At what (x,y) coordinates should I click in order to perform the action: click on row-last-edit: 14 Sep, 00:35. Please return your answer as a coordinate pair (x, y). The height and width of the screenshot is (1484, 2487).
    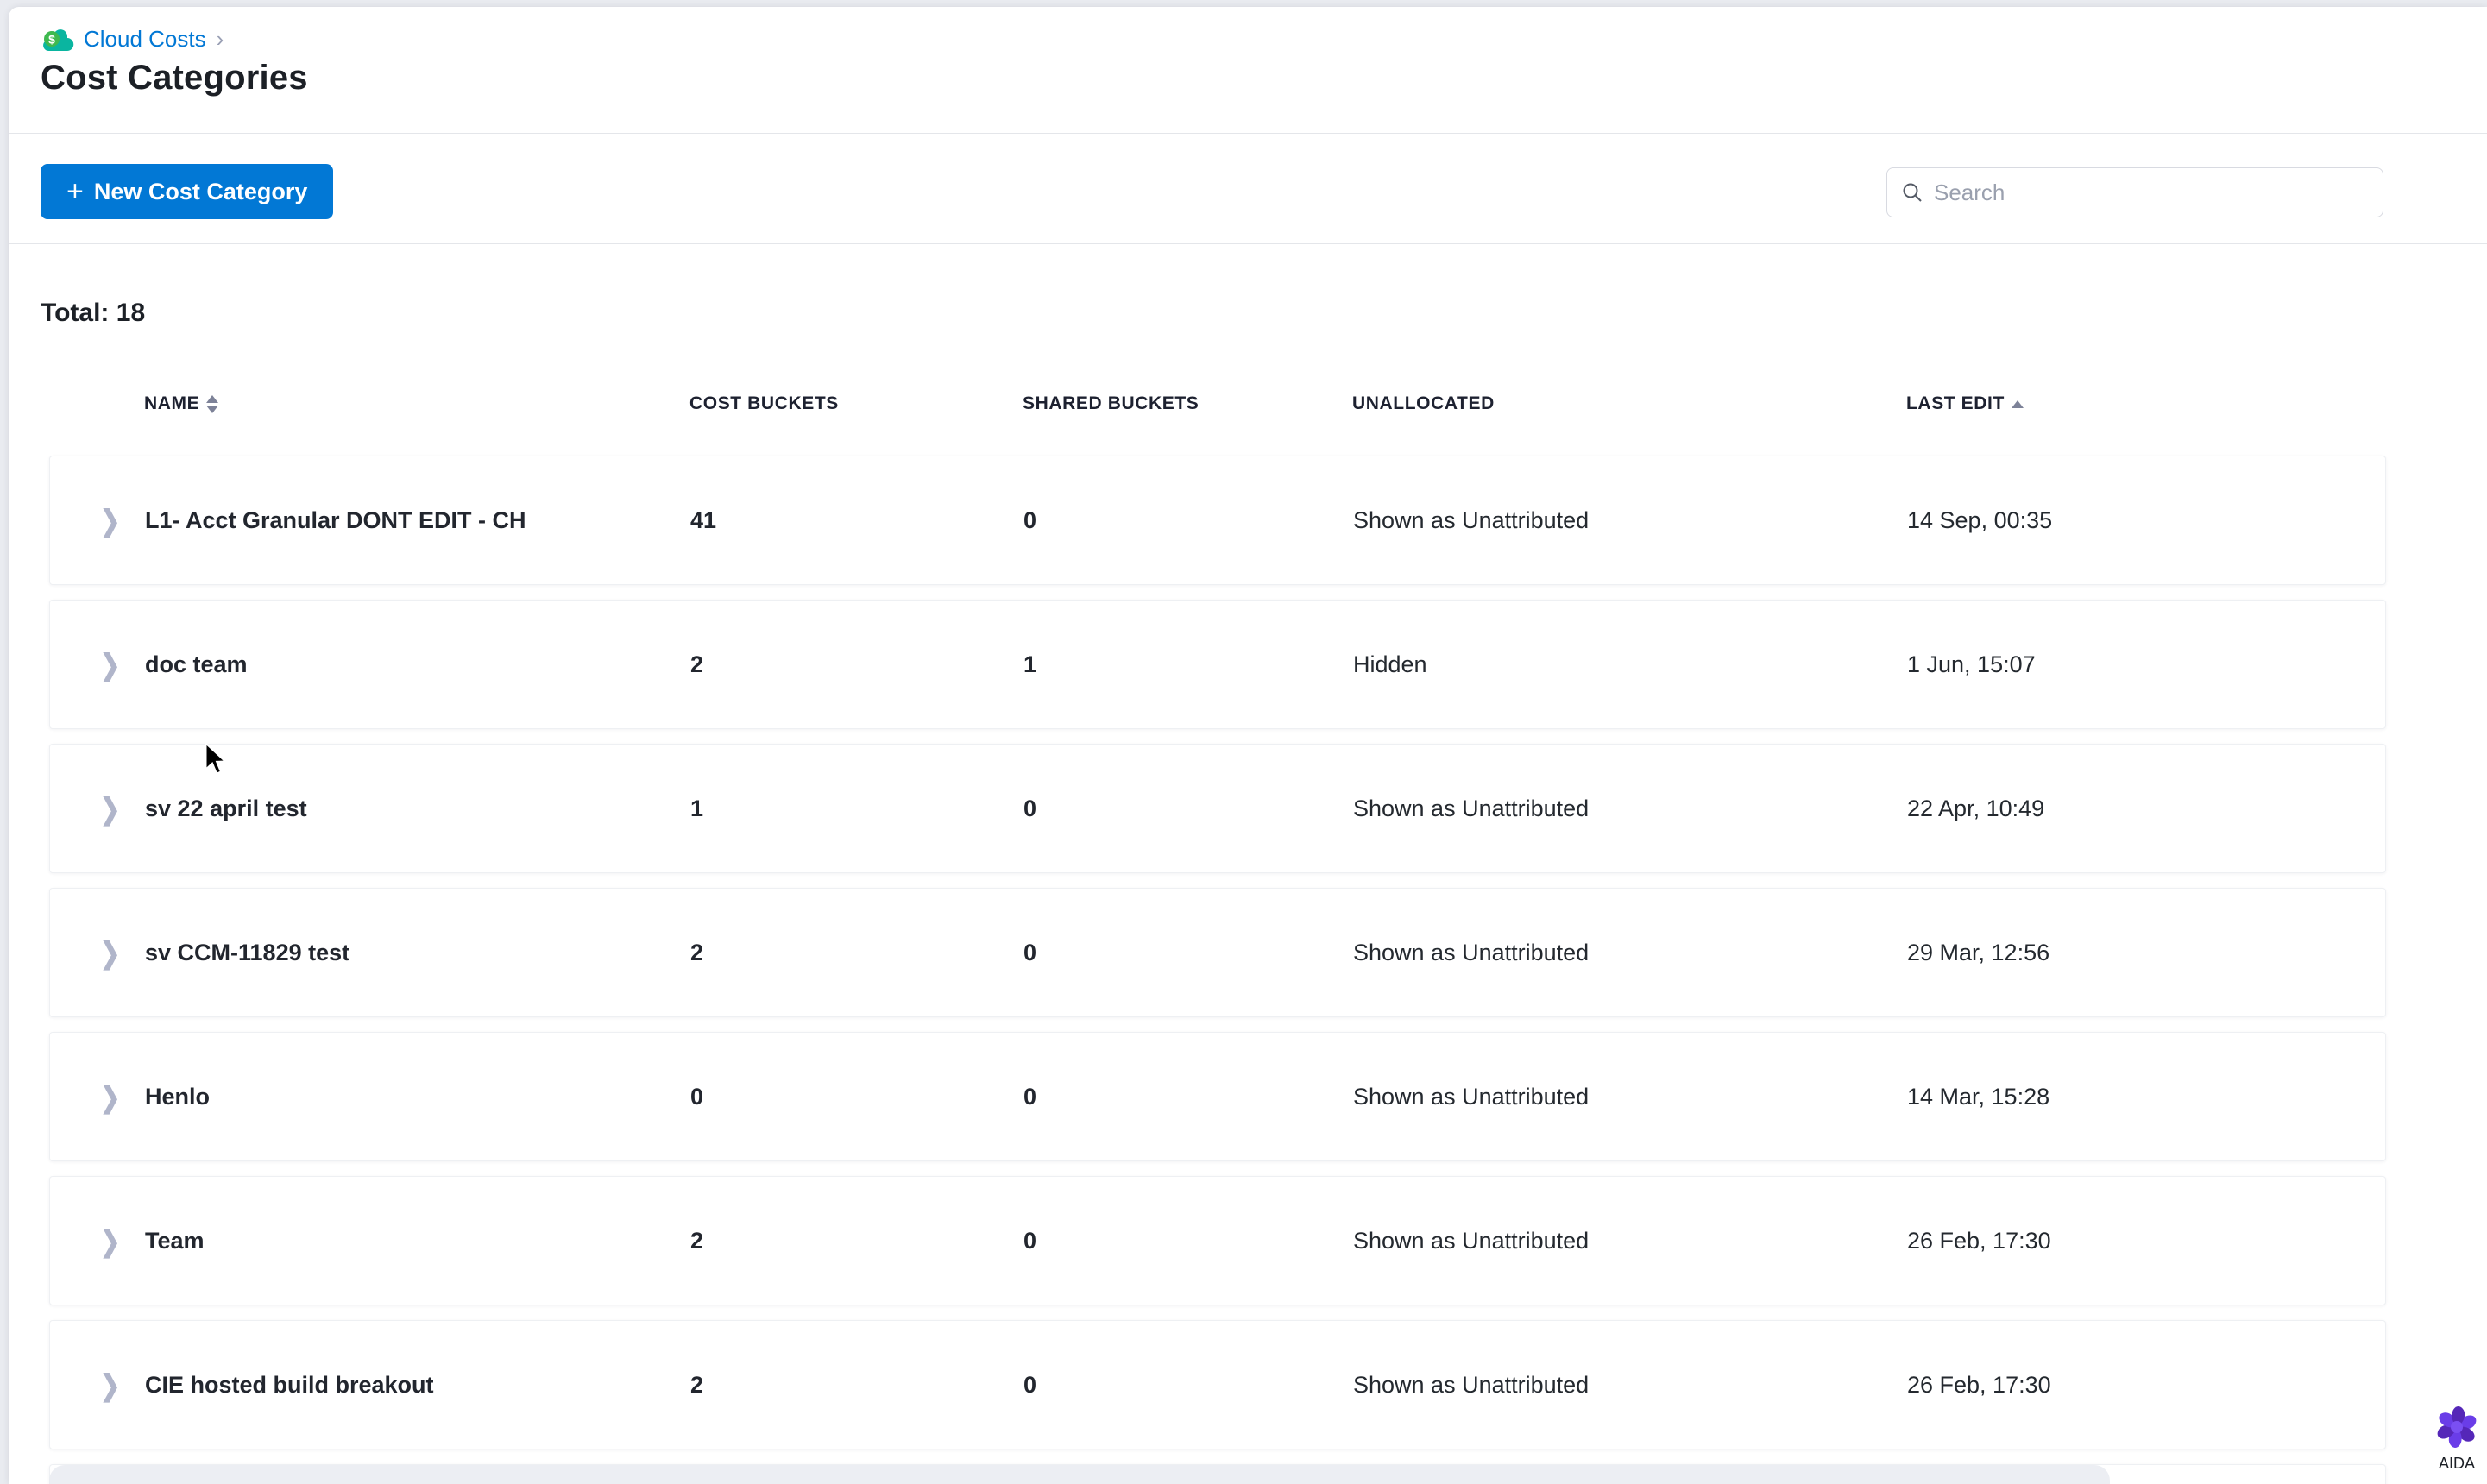
    Looking at the image, I should click on (1980, 519).